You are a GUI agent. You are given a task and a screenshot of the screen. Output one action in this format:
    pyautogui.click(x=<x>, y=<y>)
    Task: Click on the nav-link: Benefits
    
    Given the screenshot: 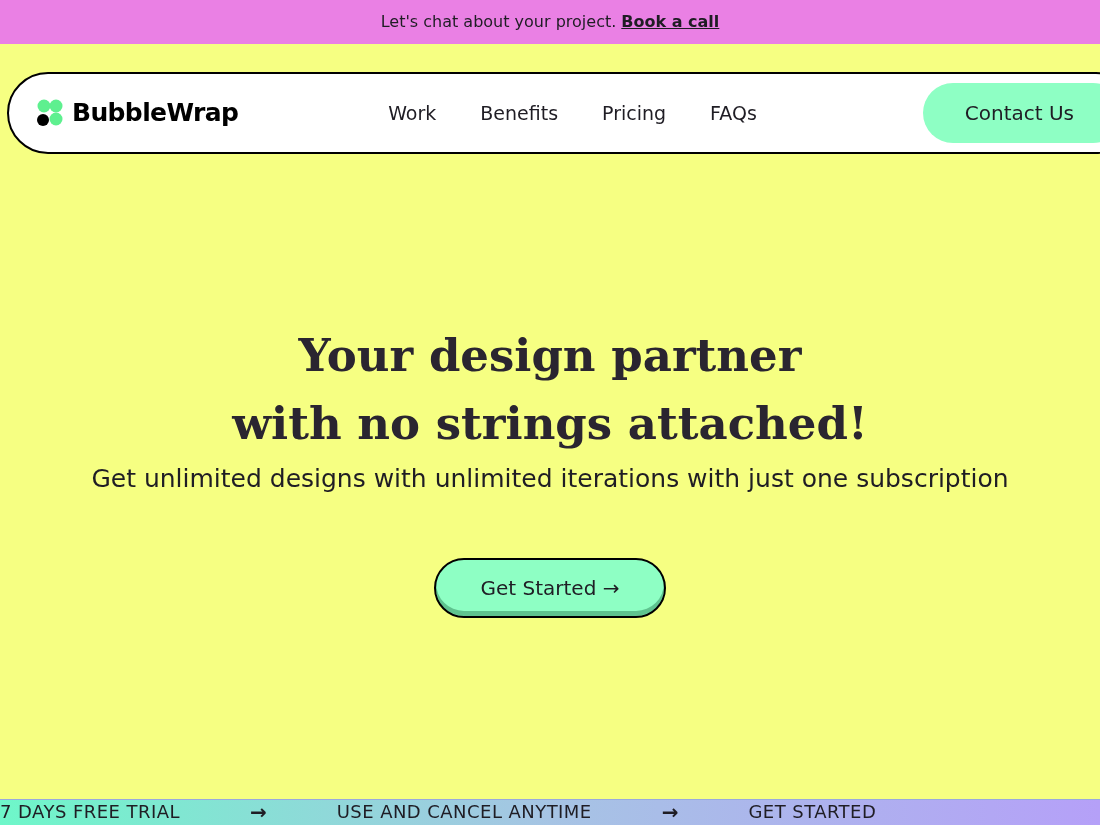 What is the action you would take?
    pyautogui.click(x=519, y=113)
    